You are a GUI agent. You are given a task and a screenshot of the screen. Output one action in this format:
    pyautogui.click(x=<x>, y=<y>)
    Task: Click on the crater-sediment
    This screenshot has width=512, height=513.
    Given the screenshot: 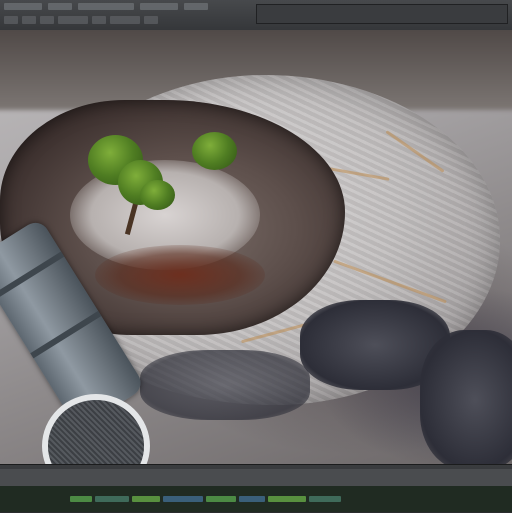 What is the action you would take?
    pyautogui.click(x=180, y=275)
    